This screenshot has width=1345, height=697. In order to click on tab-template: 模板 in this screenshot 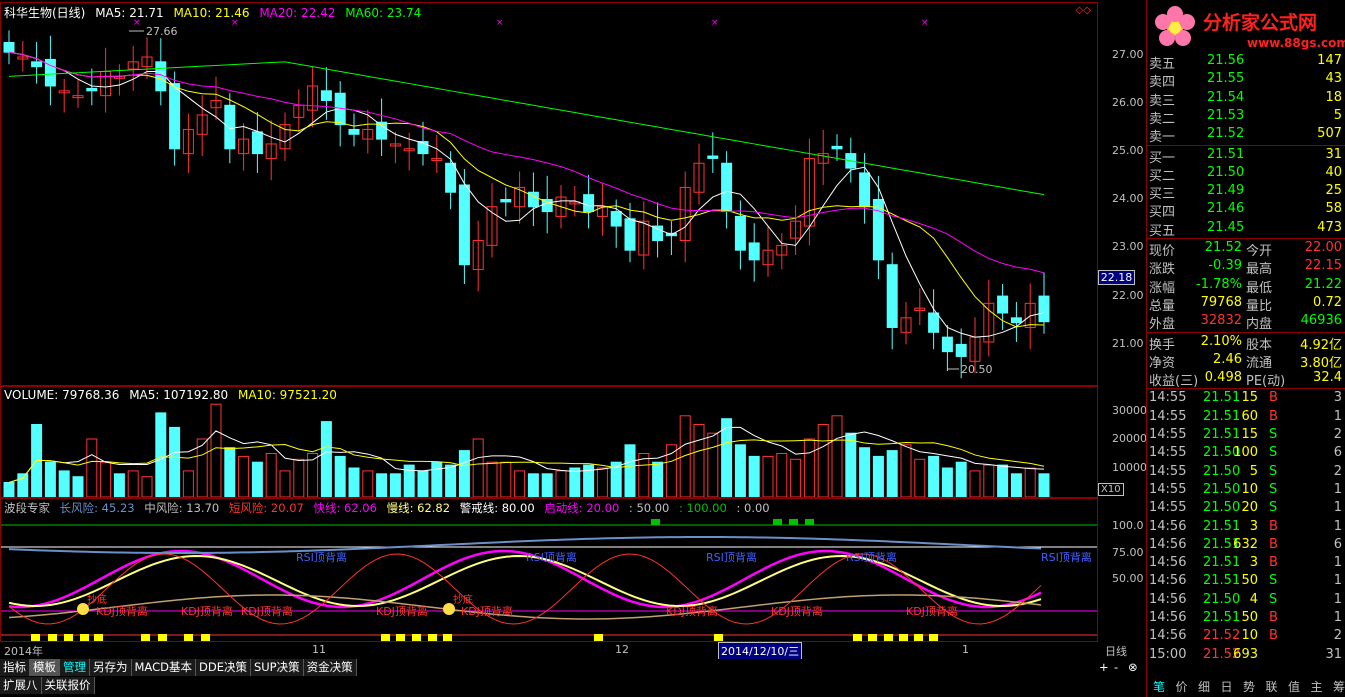, I will do `click(45, 667)`.